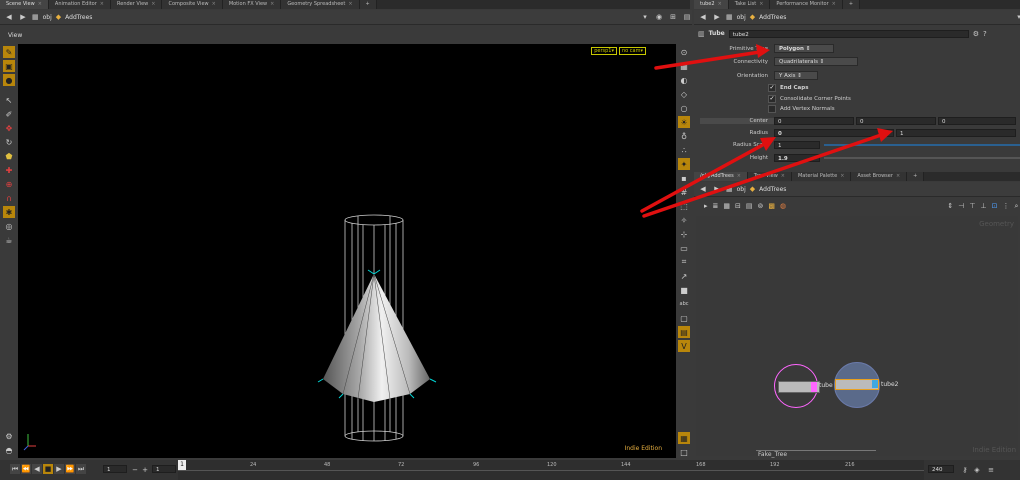  Describe the element at coordinates (821, 176) in the screenshot. I see `tab-material-palette: Material Palette ×` at that location.